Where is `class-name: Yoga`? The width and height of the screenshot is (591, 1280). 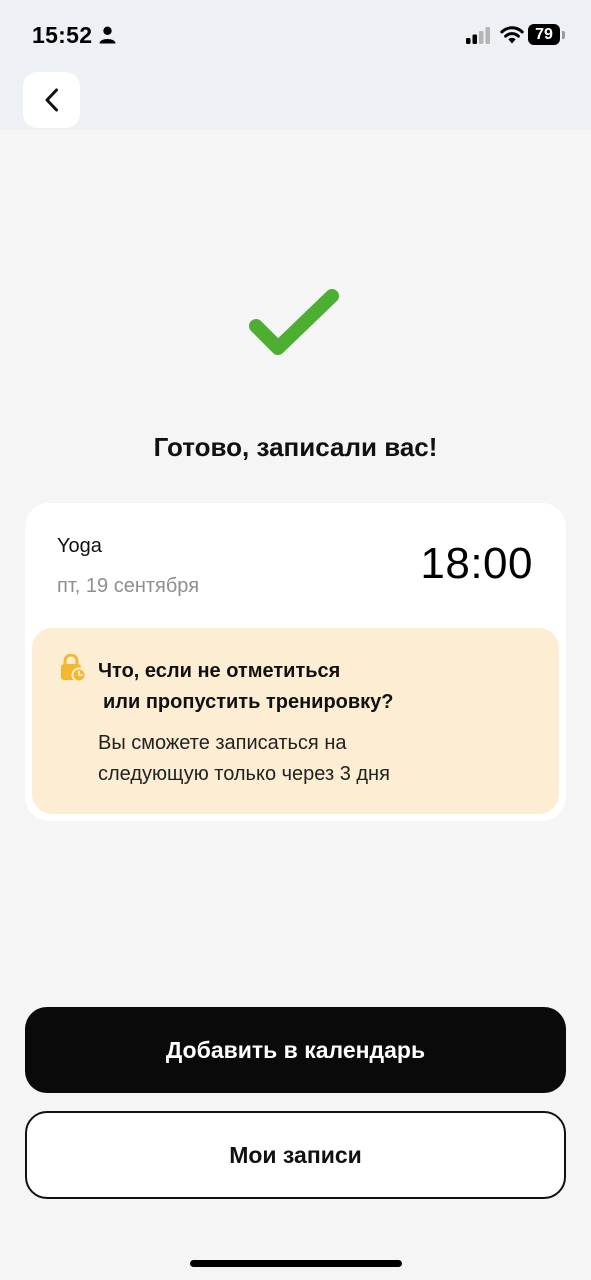 class-name: Yoga is located at coordinates (79, 546).